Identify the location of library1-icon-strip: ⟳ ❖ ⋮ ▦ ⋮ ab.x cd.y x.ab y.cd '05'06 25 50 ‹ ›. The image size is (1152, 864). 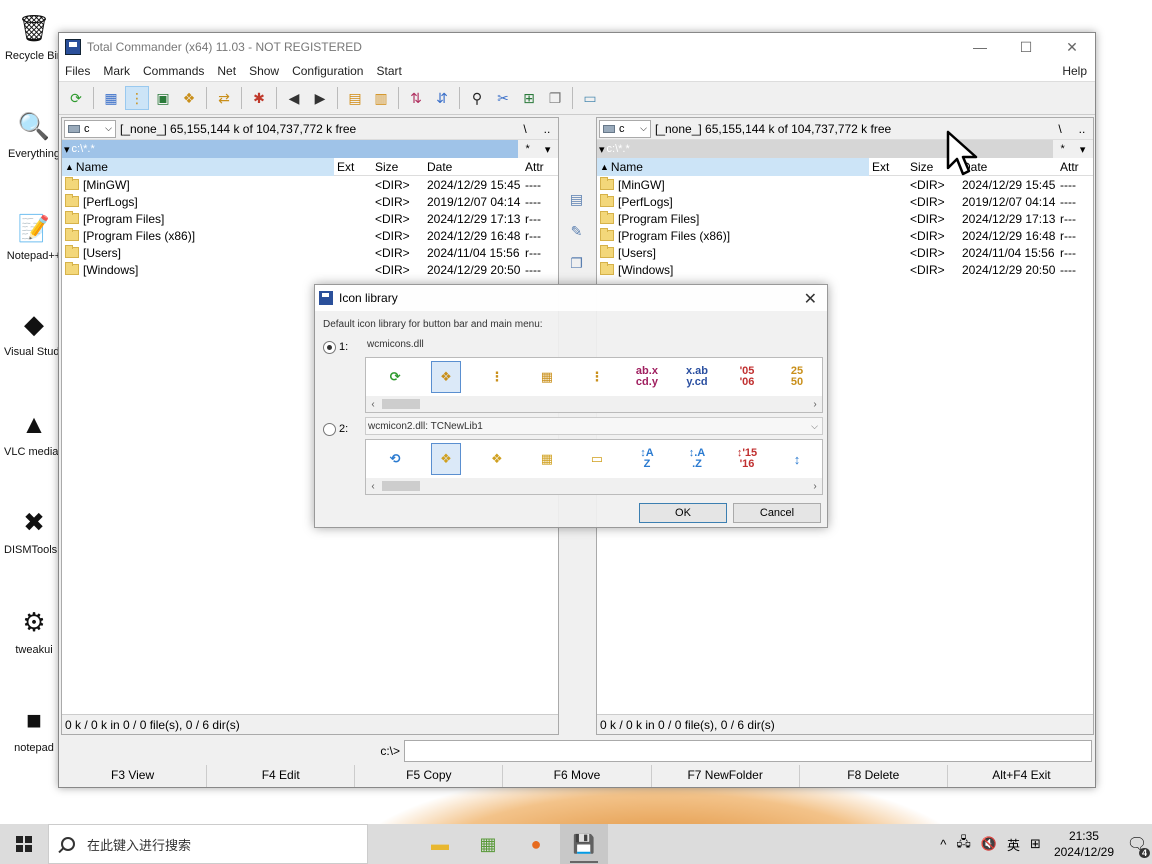
(594, 385).